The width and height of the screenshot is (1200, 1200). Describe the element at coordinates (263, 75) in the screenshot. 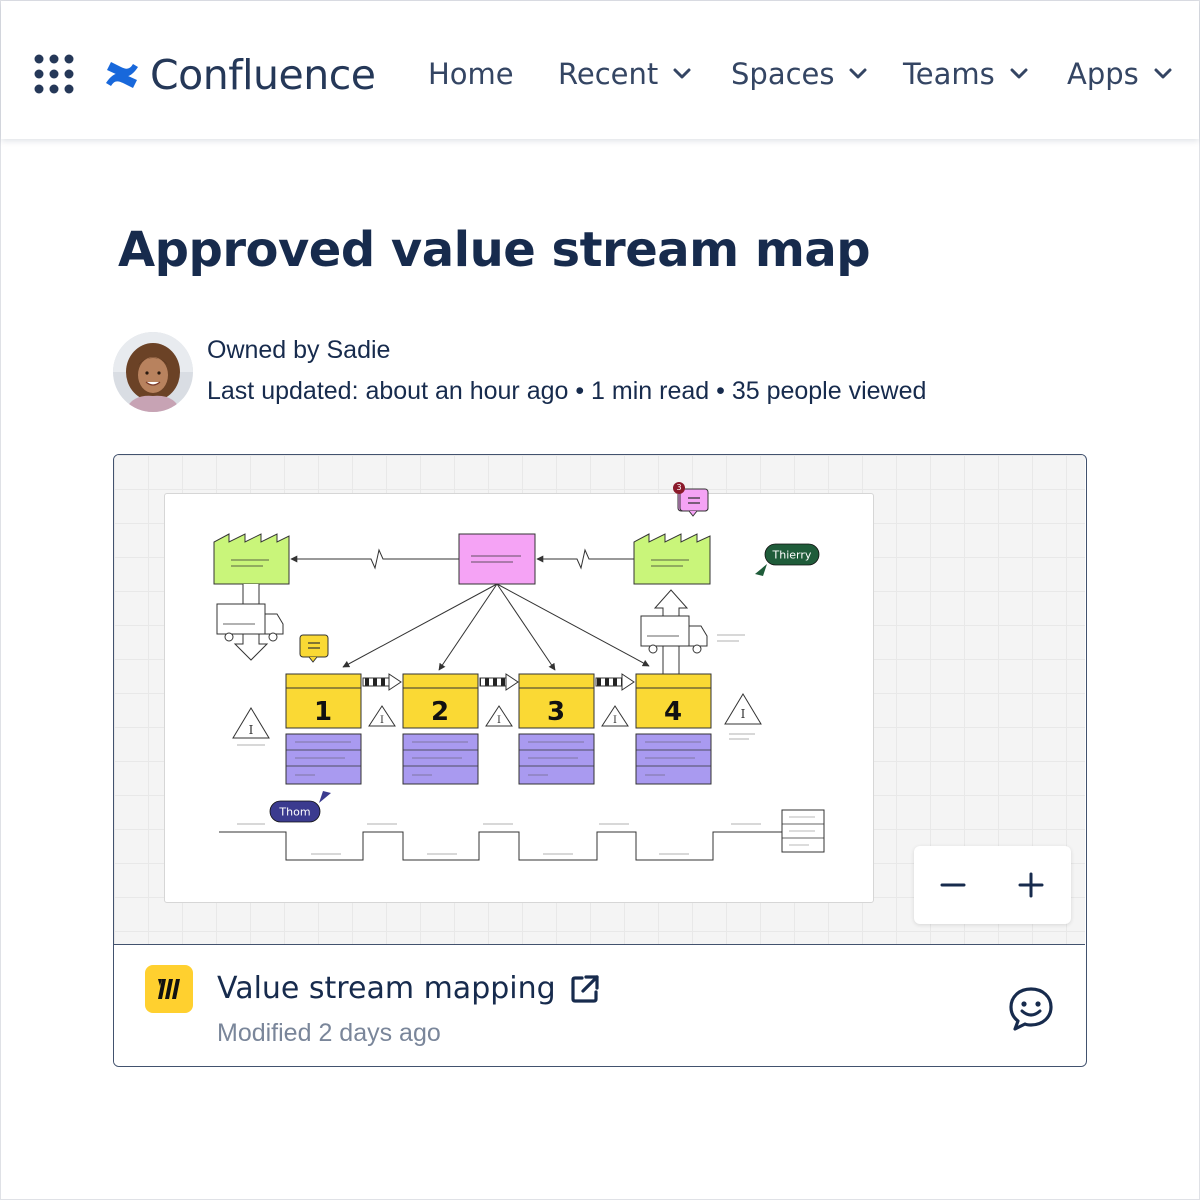

I see `app-name: Confluence` at that location.